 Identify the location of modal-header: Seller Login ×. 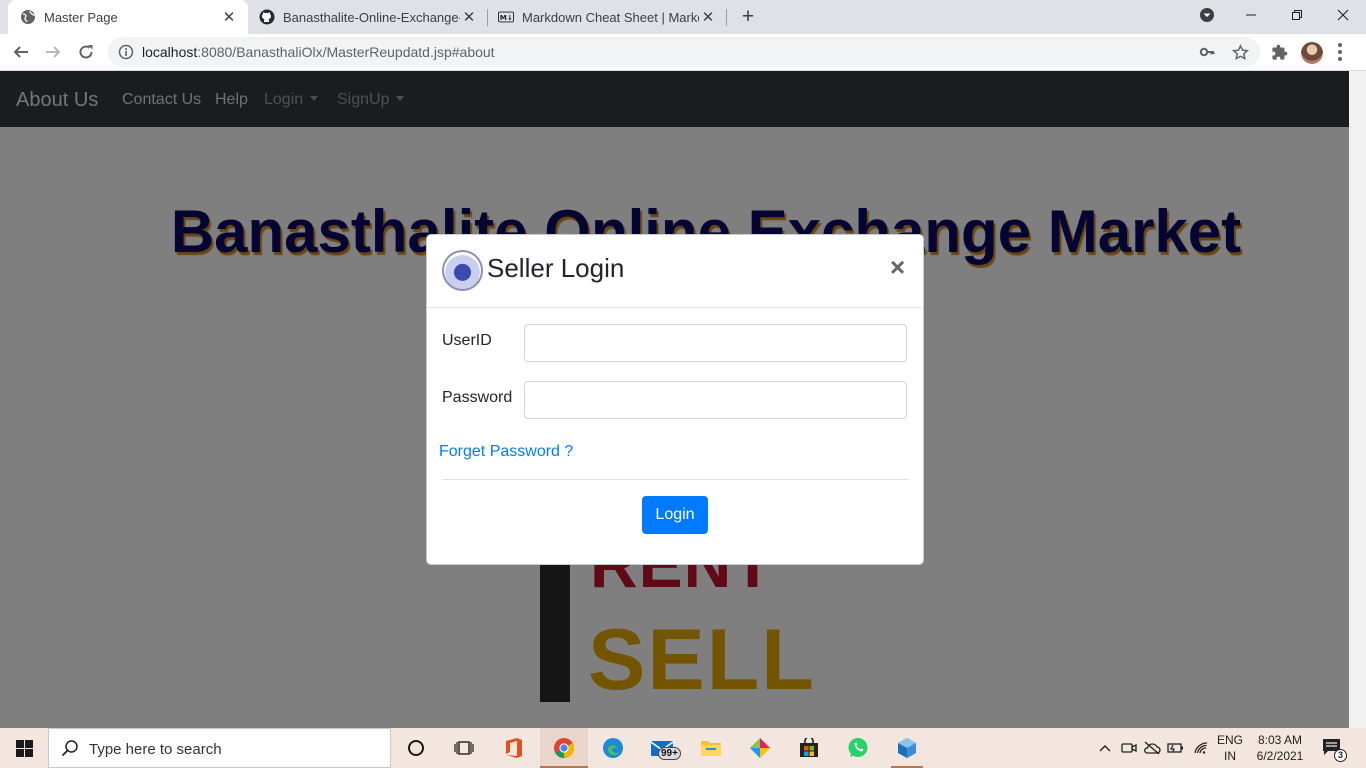
(675, 271).